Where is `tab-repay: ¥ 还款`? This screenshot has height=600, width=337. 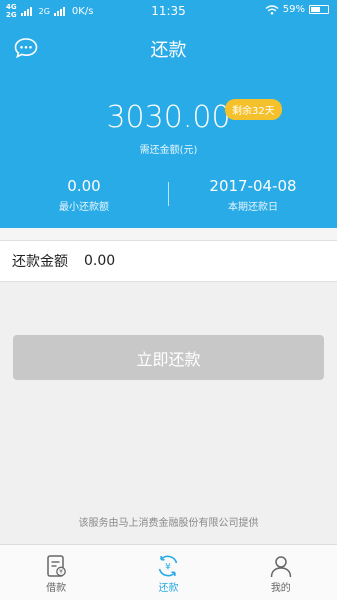 tab-repay: ¥ 还款 is located at coordinates (168, 572).